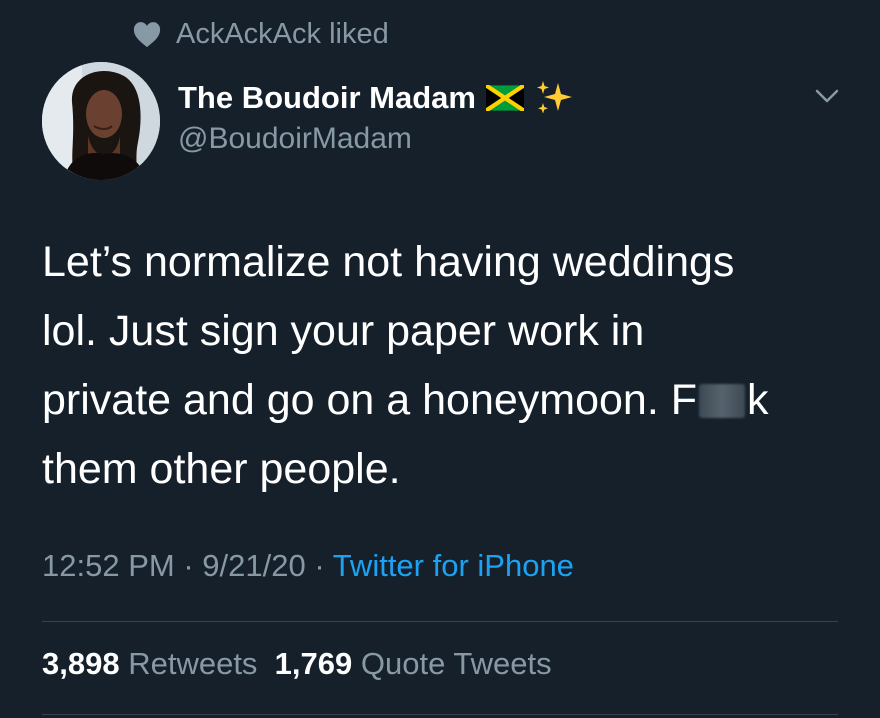  What do you see at coordinates (453, 565) in the screenshot?
I see `tweet-source-link: Twitter for iPhone` at bounding box center [453, 565].